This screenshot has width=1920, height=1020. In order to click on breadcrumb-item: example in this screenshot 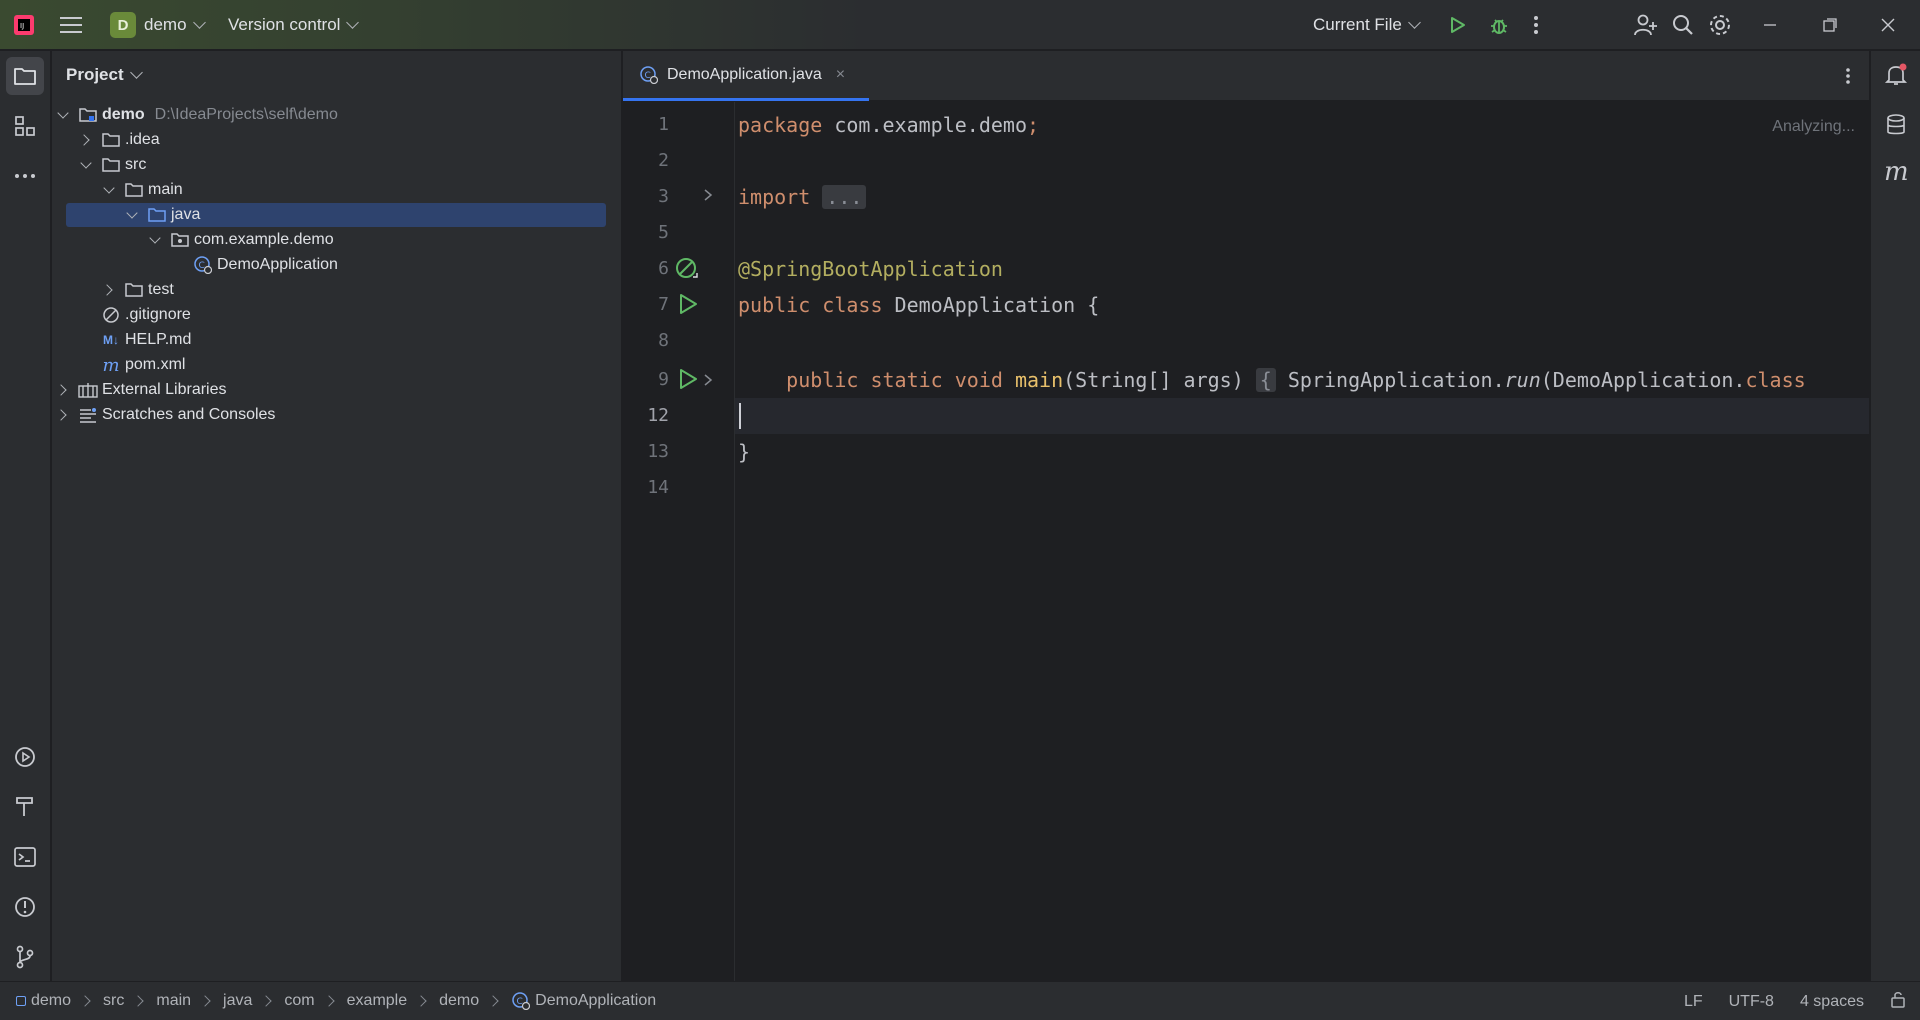, I will do `click(377, 1001)`.